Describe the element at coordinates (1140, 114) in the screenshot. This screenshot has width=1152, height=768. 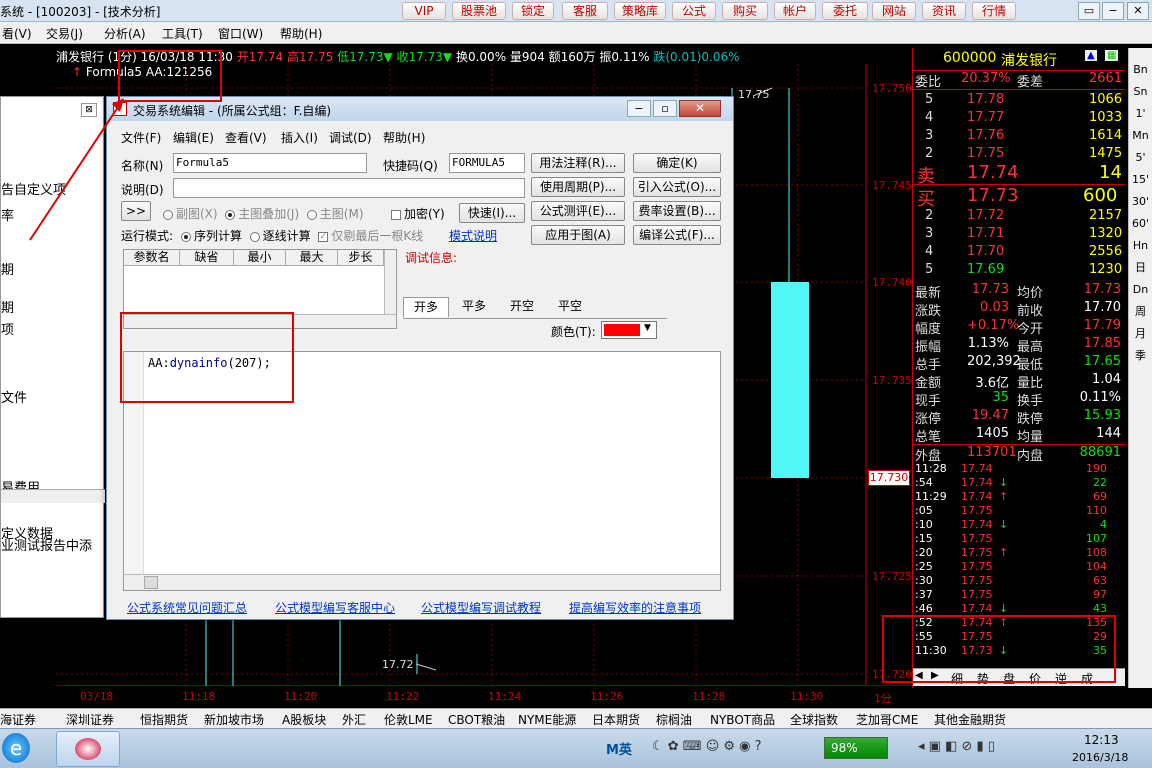
I see `period-button: 1'` at that location.